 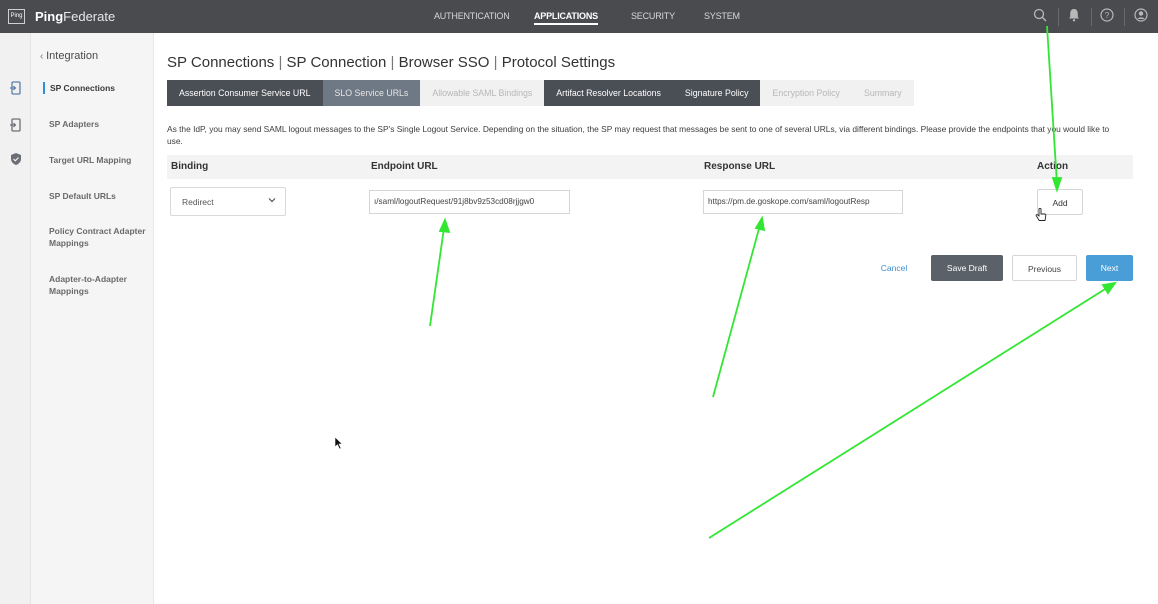 I want to click on back-to-integration: ‹ Integration, so click(x=69, y=56).